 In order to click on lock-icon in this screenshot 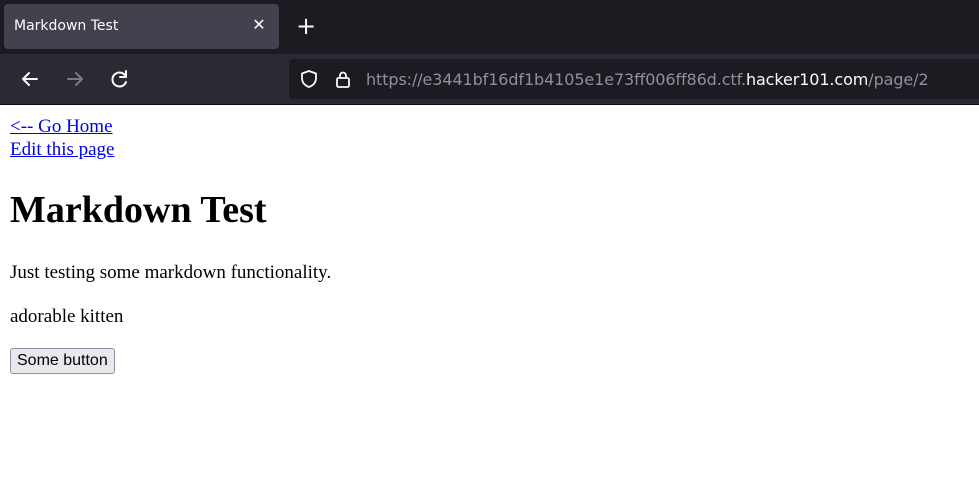, I will do `click(343, 79)`.